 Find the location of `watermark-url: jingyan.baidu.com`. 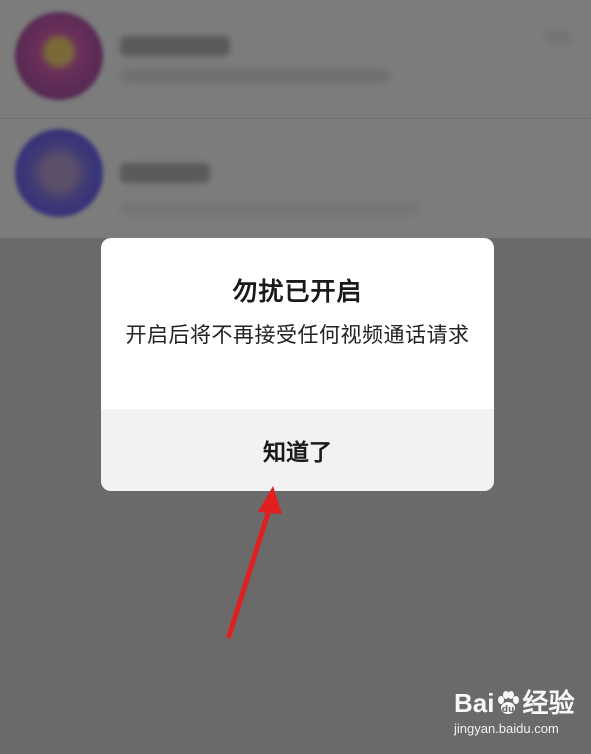

watermark-url: jingyan.baidu.com is located at coordinates (506, 728).